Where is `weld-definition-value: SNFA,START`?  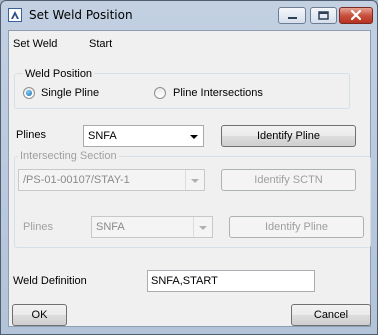
weld-definition-value: SNFA,START is located at coordinates (184, 281).